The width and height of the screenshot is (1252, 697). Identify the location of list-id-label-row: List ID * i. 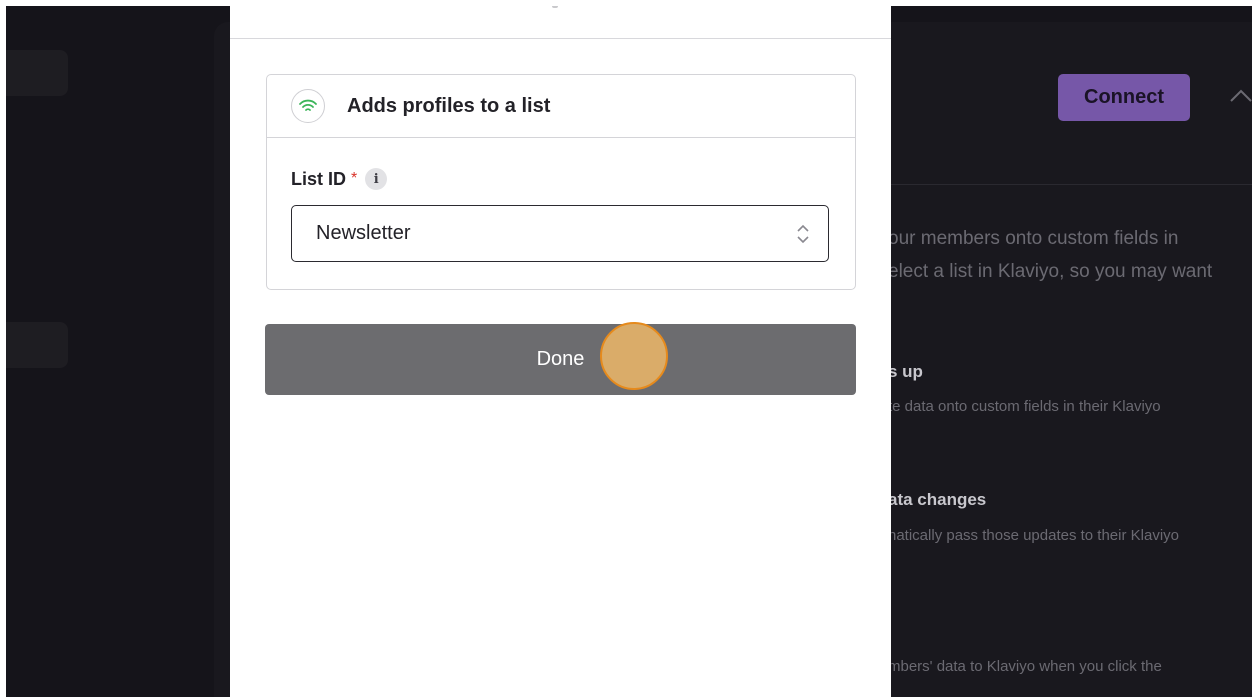
(339, 179).